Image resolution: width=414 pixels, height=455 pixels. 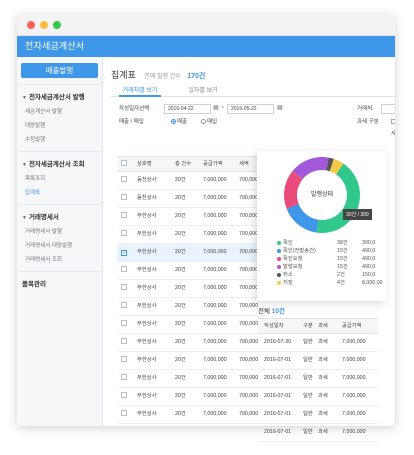 I want to click on tax-type-checkbox: 세, so click(x=393, y=126).